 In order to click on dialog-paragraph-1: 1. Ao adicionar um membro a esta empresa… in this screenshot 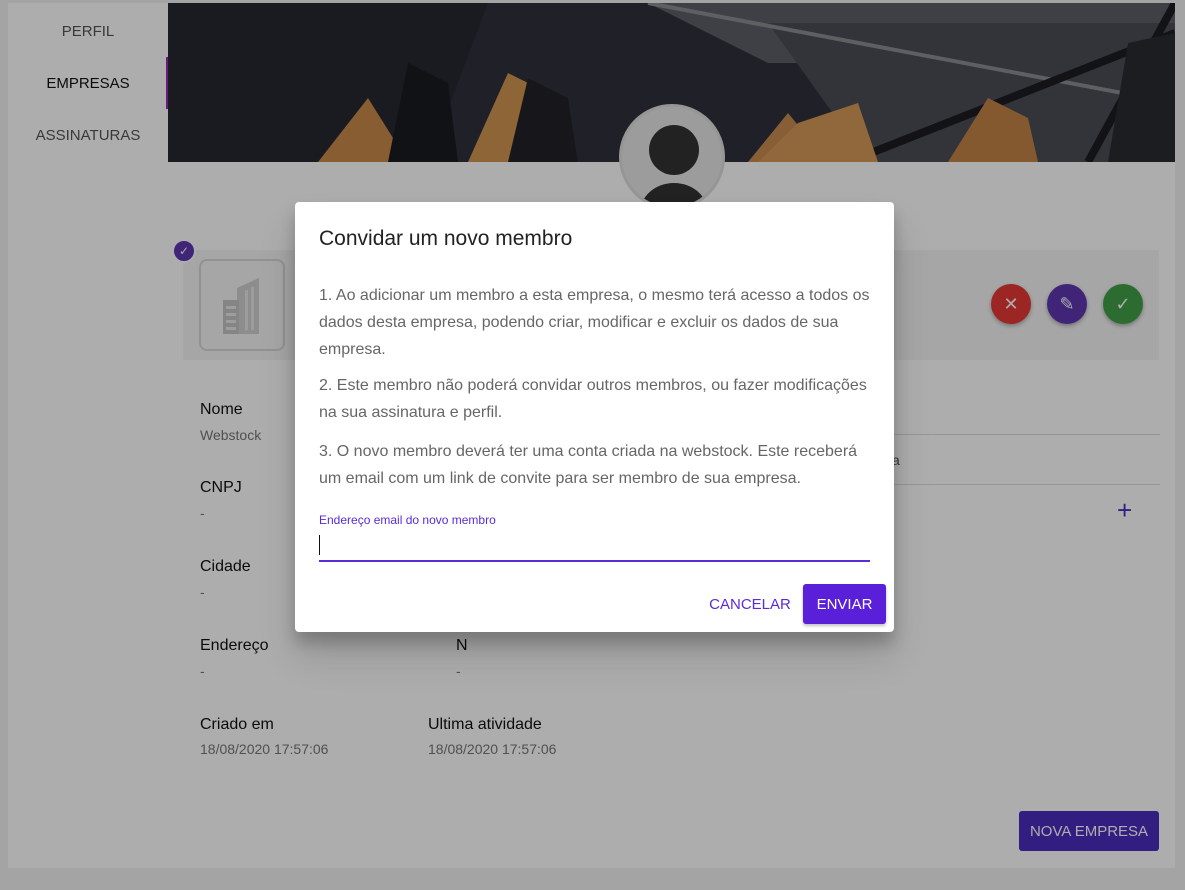, I will do `click(594, 322)`.